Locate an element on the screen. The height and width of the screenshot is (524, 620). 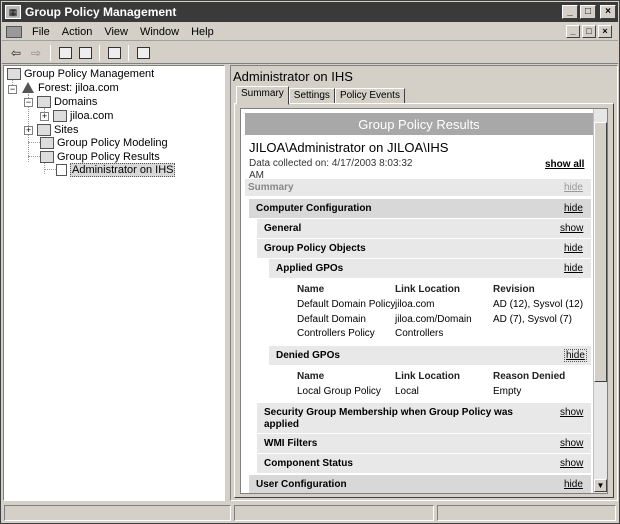
applied-gpos-hide-link: hide is located at coordinates (573, 268).